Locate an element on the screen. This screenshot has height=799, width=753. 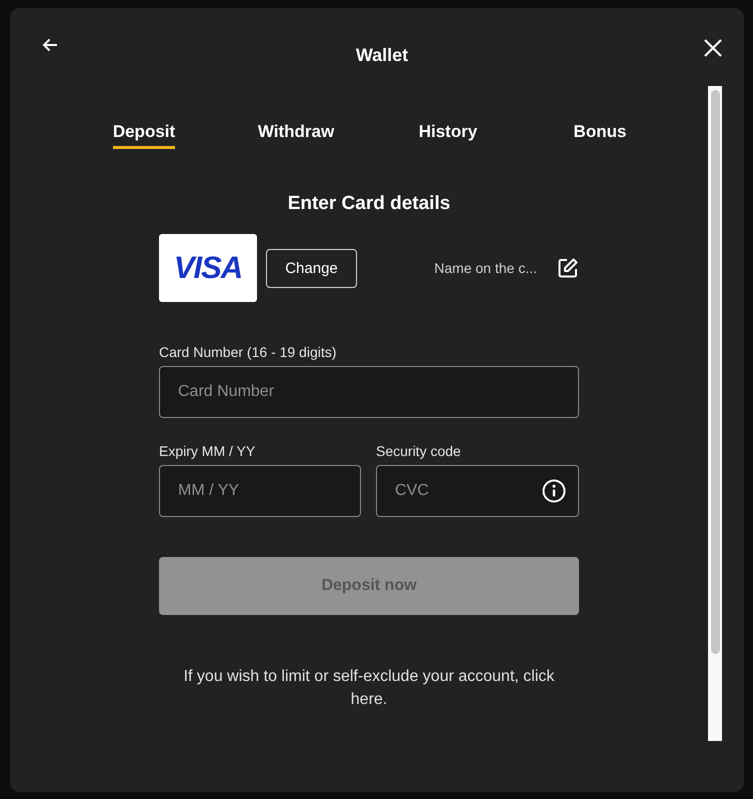
info-icon is located at coordinates (554, 491).